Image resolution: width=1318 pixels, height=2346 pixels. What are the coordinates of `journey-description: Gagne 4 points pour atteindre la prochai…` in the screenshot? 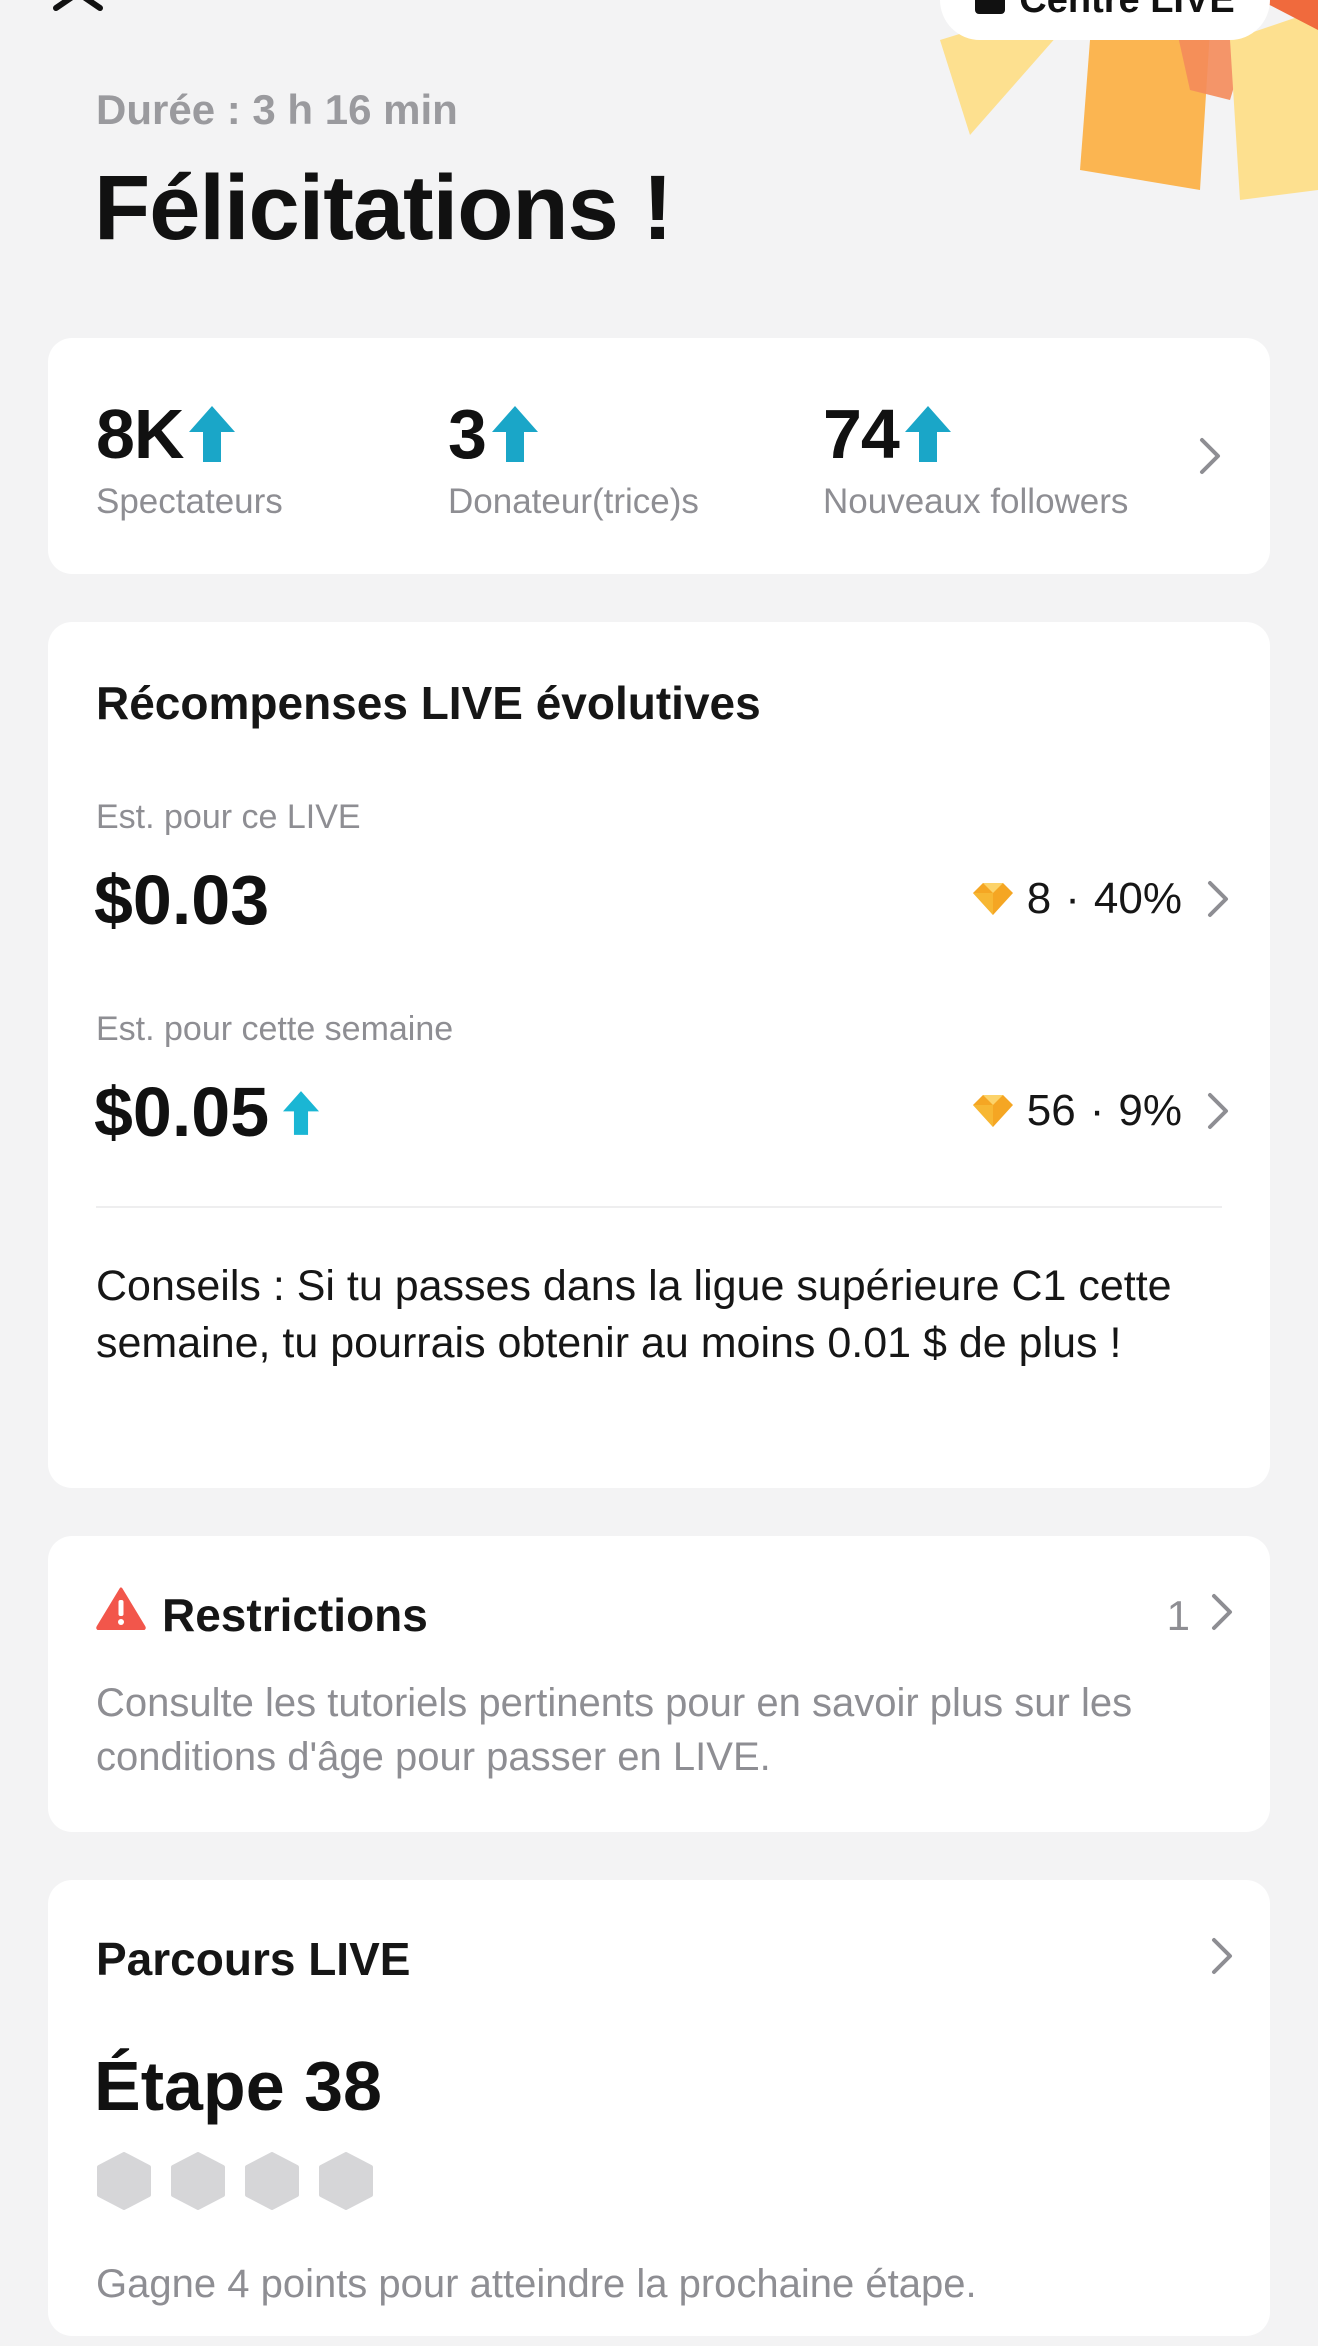 It's located at (536, 2284).